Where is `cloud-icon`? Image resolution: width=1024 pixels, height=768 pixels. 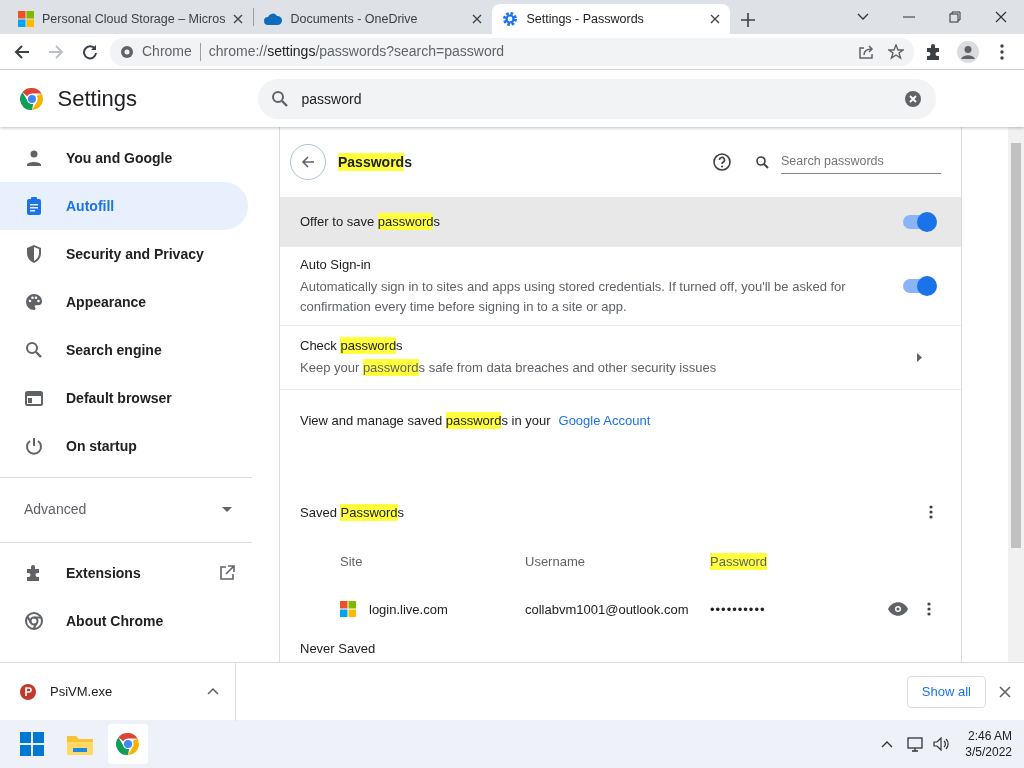 cloud-icon is located at coordinates (273, 19).